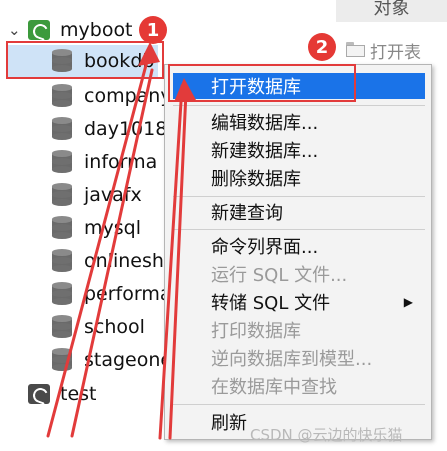 The image size is (447, 451). Describe the element at coordinates (299, 212) in the screenshot. I see `menu-item-new-query: 新建查询` at that location.